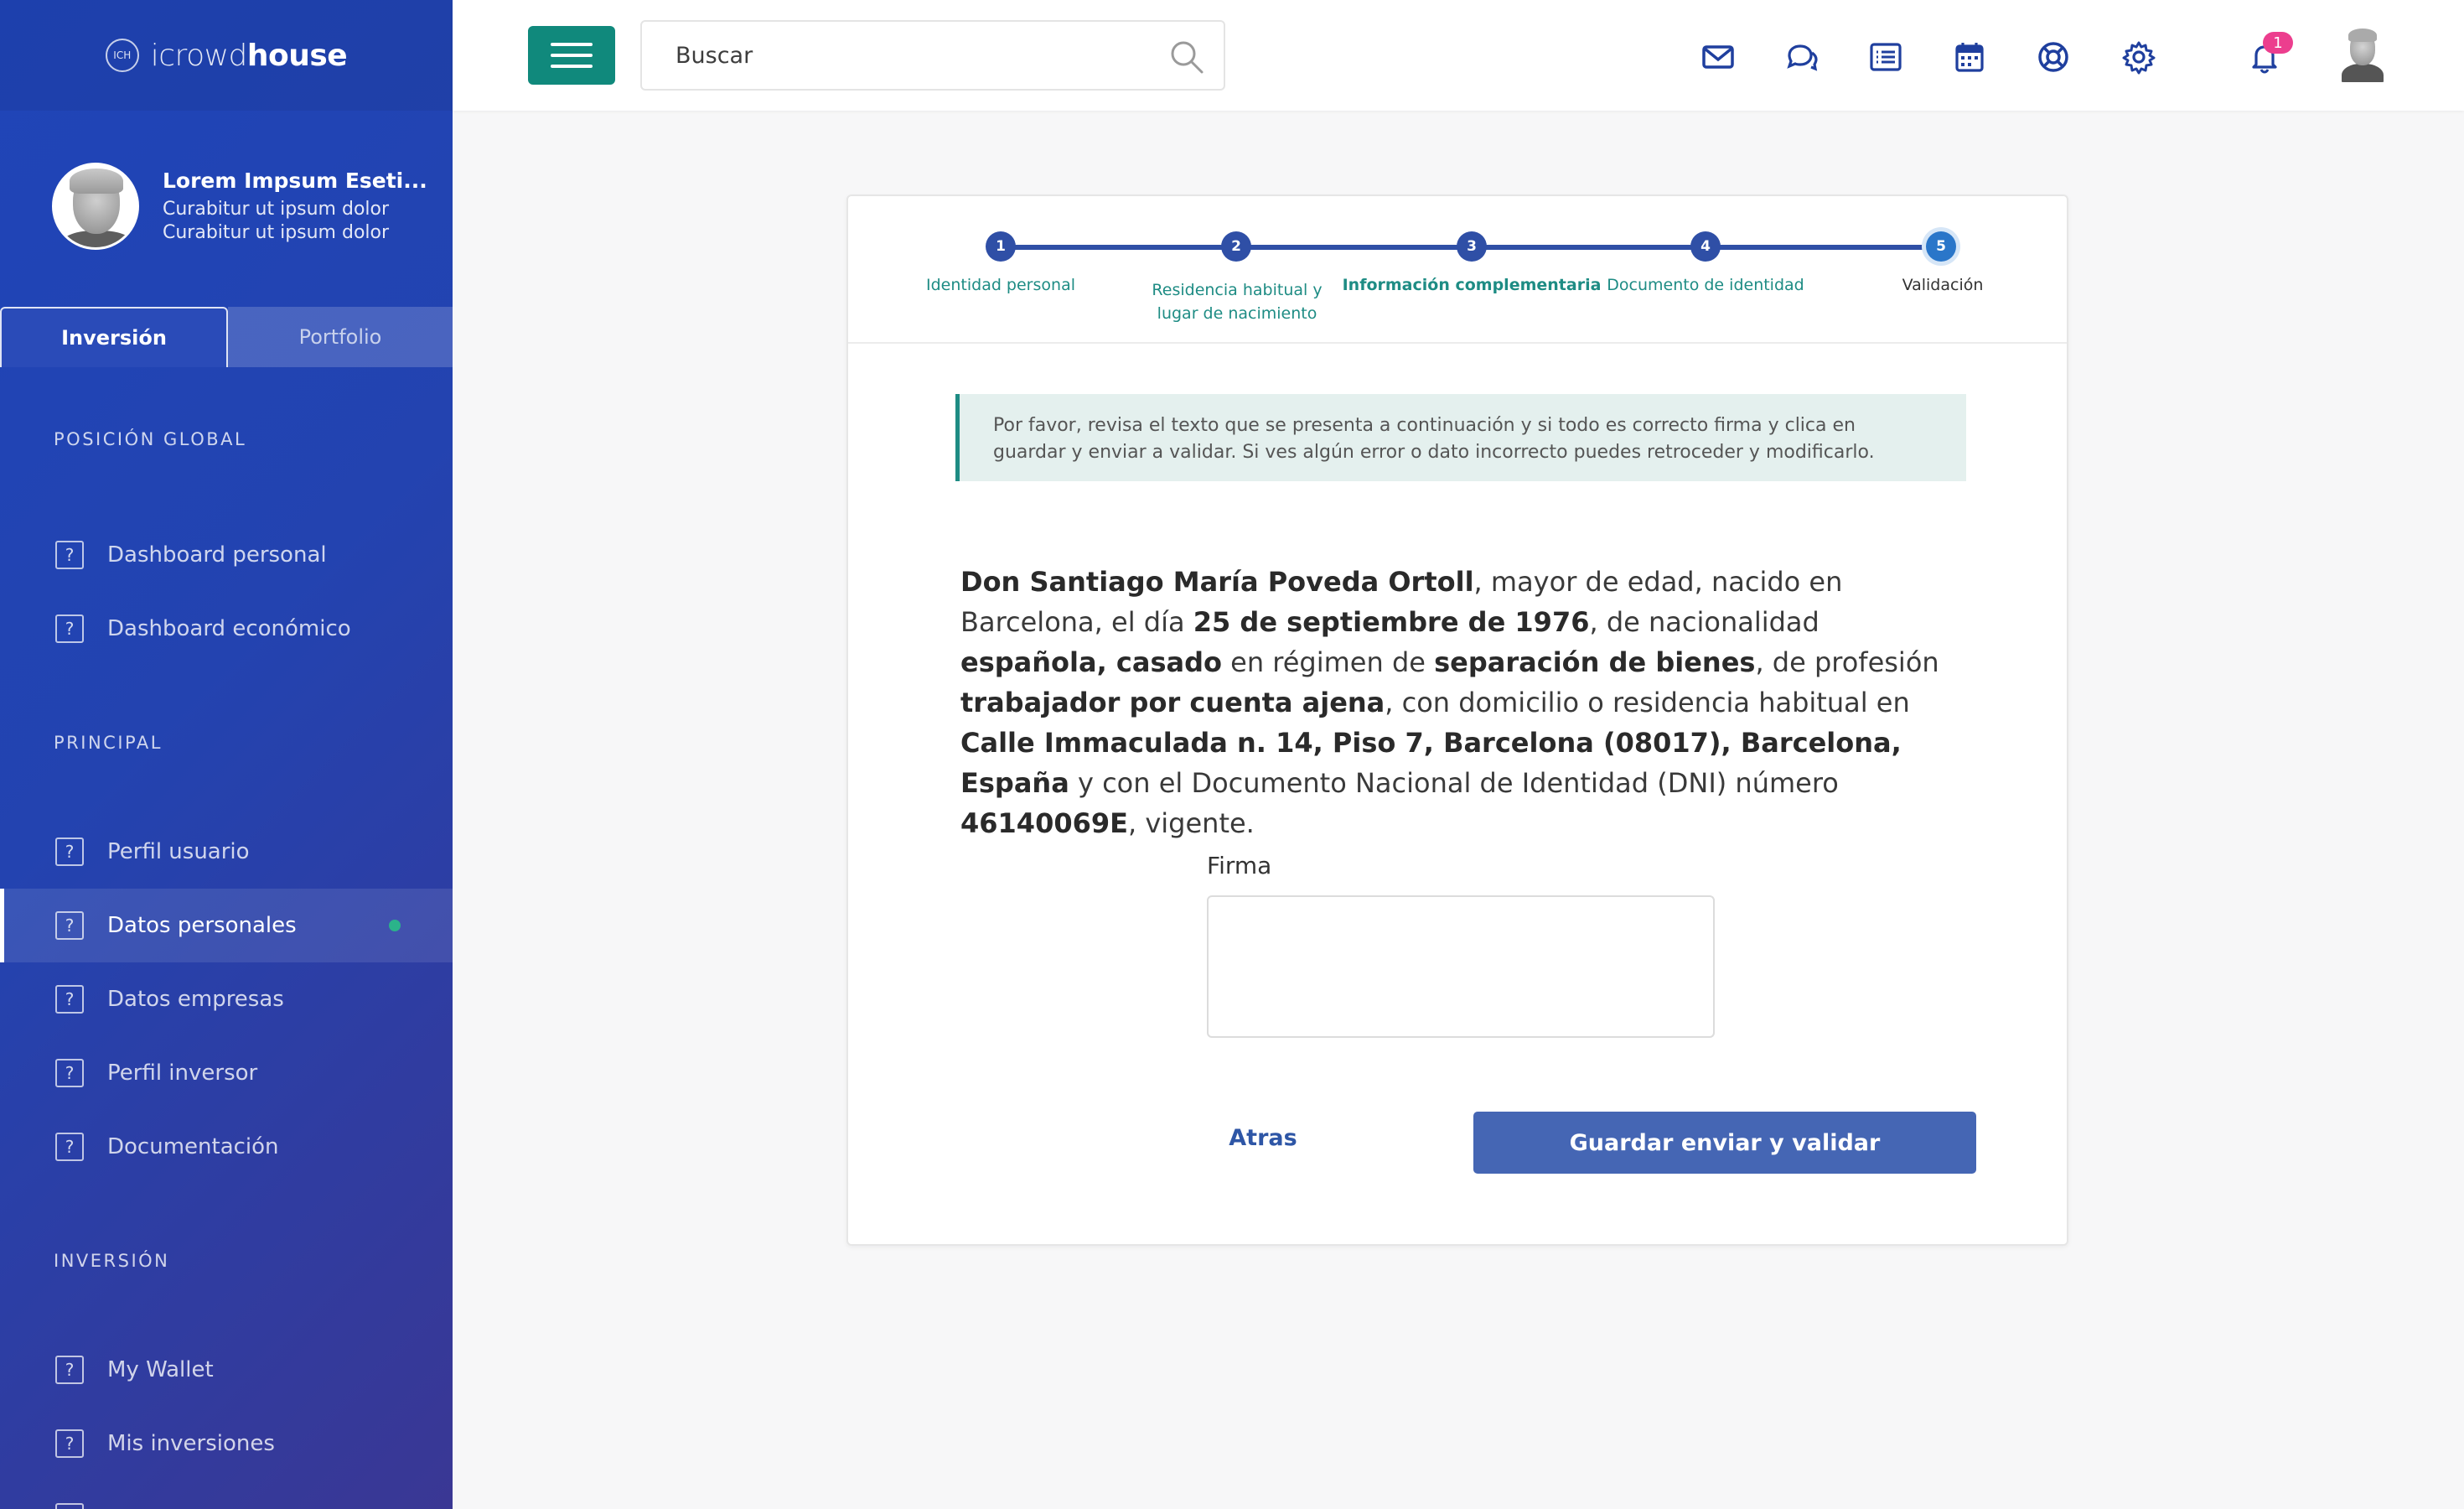  Describe the element at coordinates (714, 55) in the screenshot. I see `search-placeholder: Buscar` at that location.